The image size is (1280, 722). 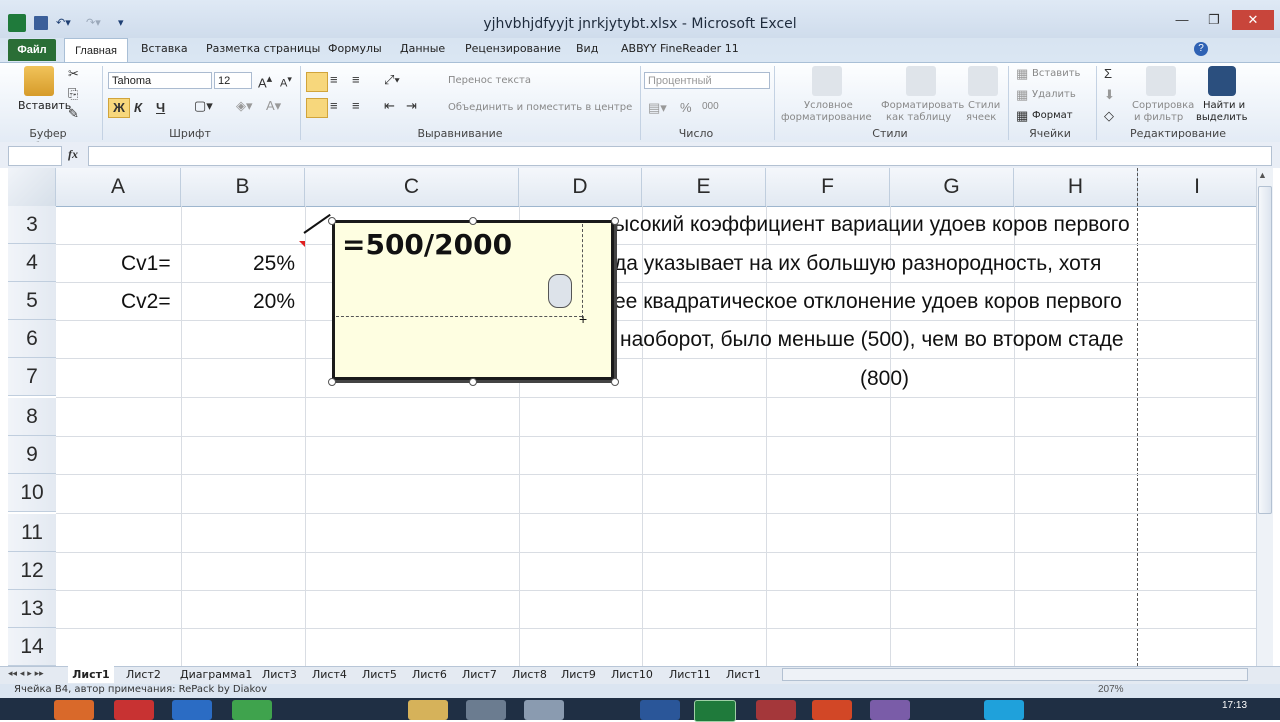 I want to click on sheet-tab-8: Лист7, so click(x=479, y=674).